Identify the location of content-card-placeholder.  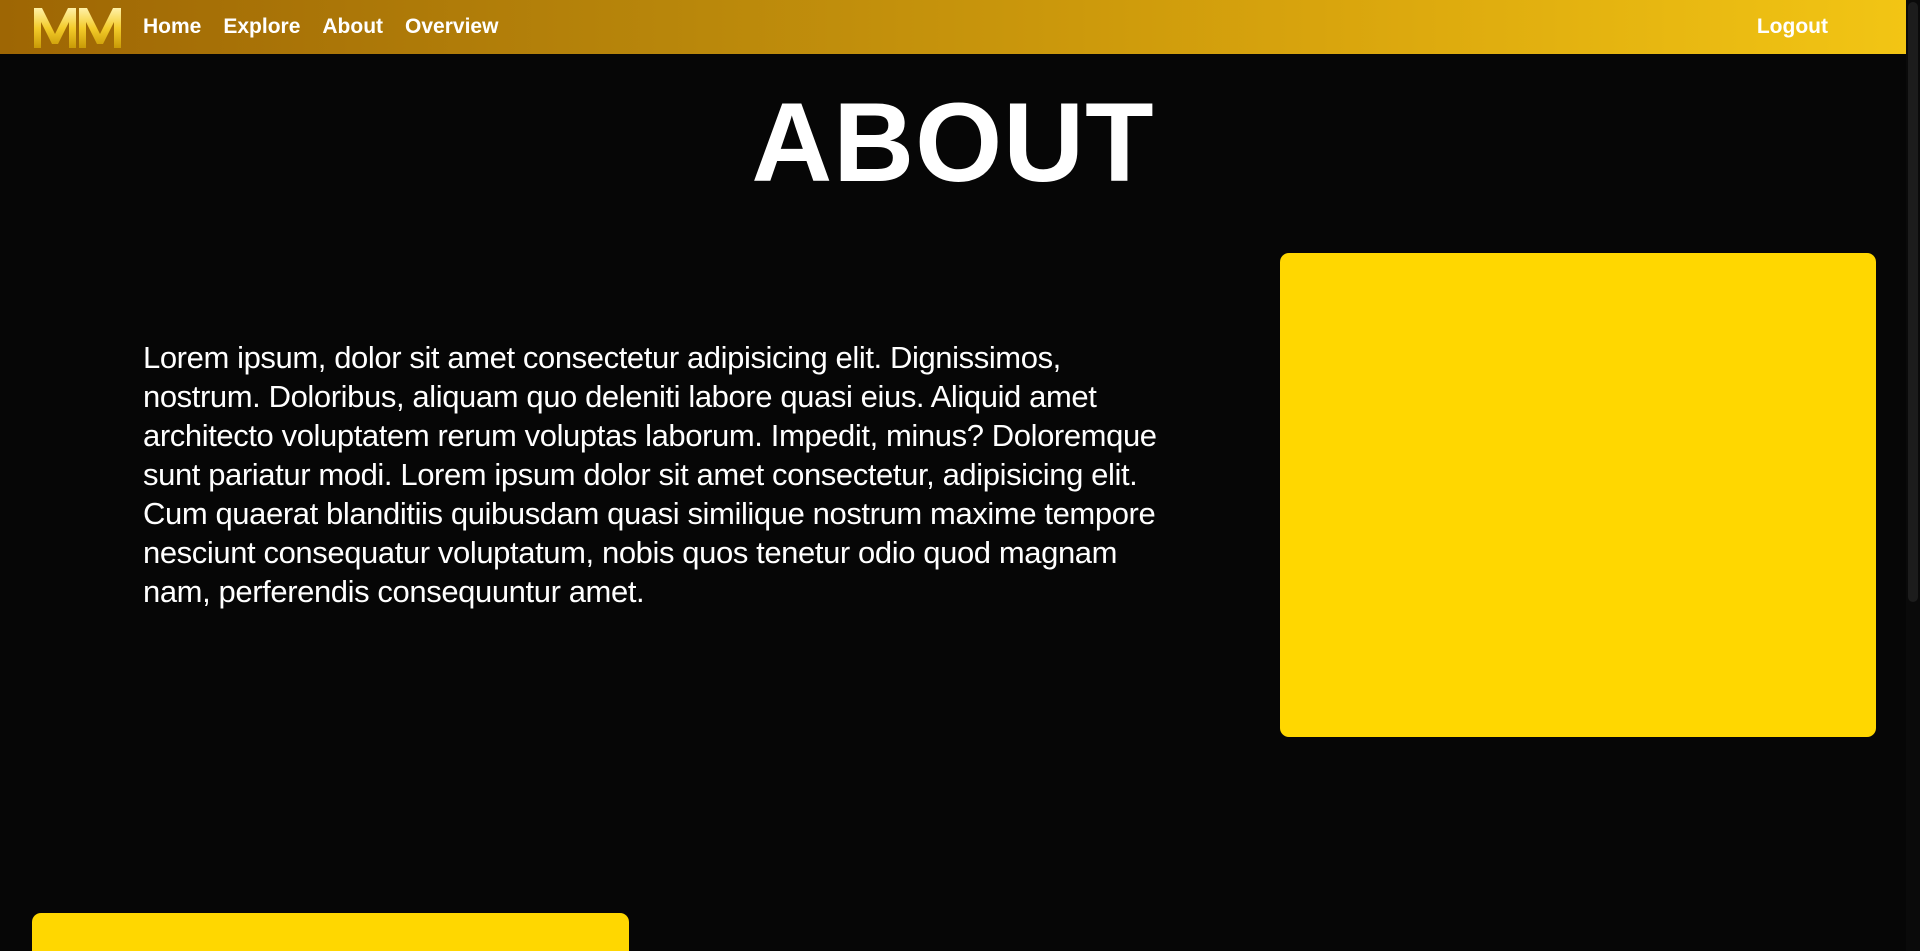
(330, 932).